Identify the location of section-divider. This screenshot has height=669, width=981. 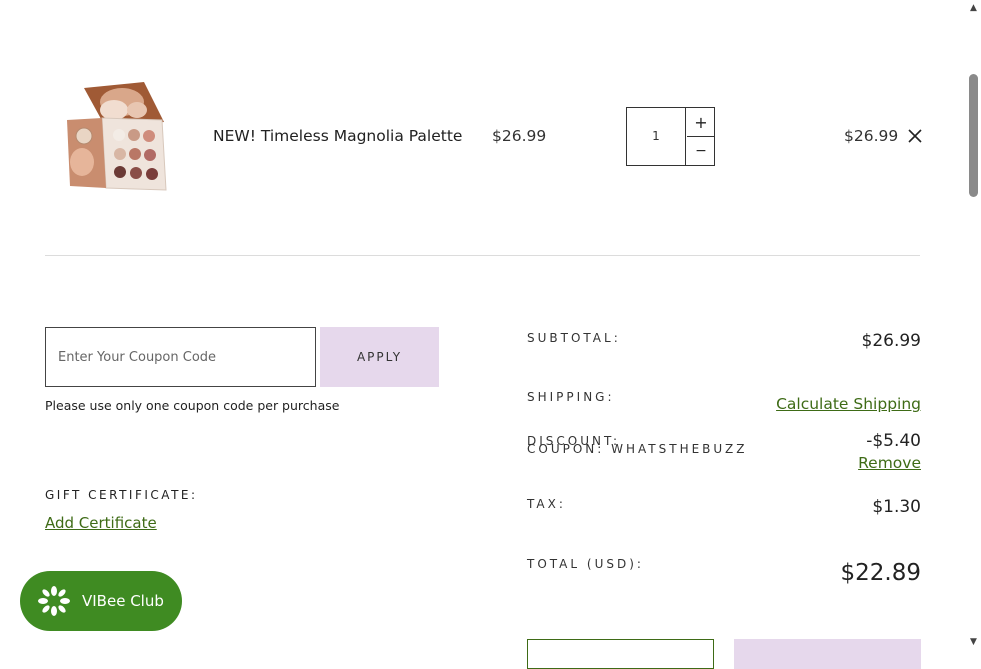
(482, 255).